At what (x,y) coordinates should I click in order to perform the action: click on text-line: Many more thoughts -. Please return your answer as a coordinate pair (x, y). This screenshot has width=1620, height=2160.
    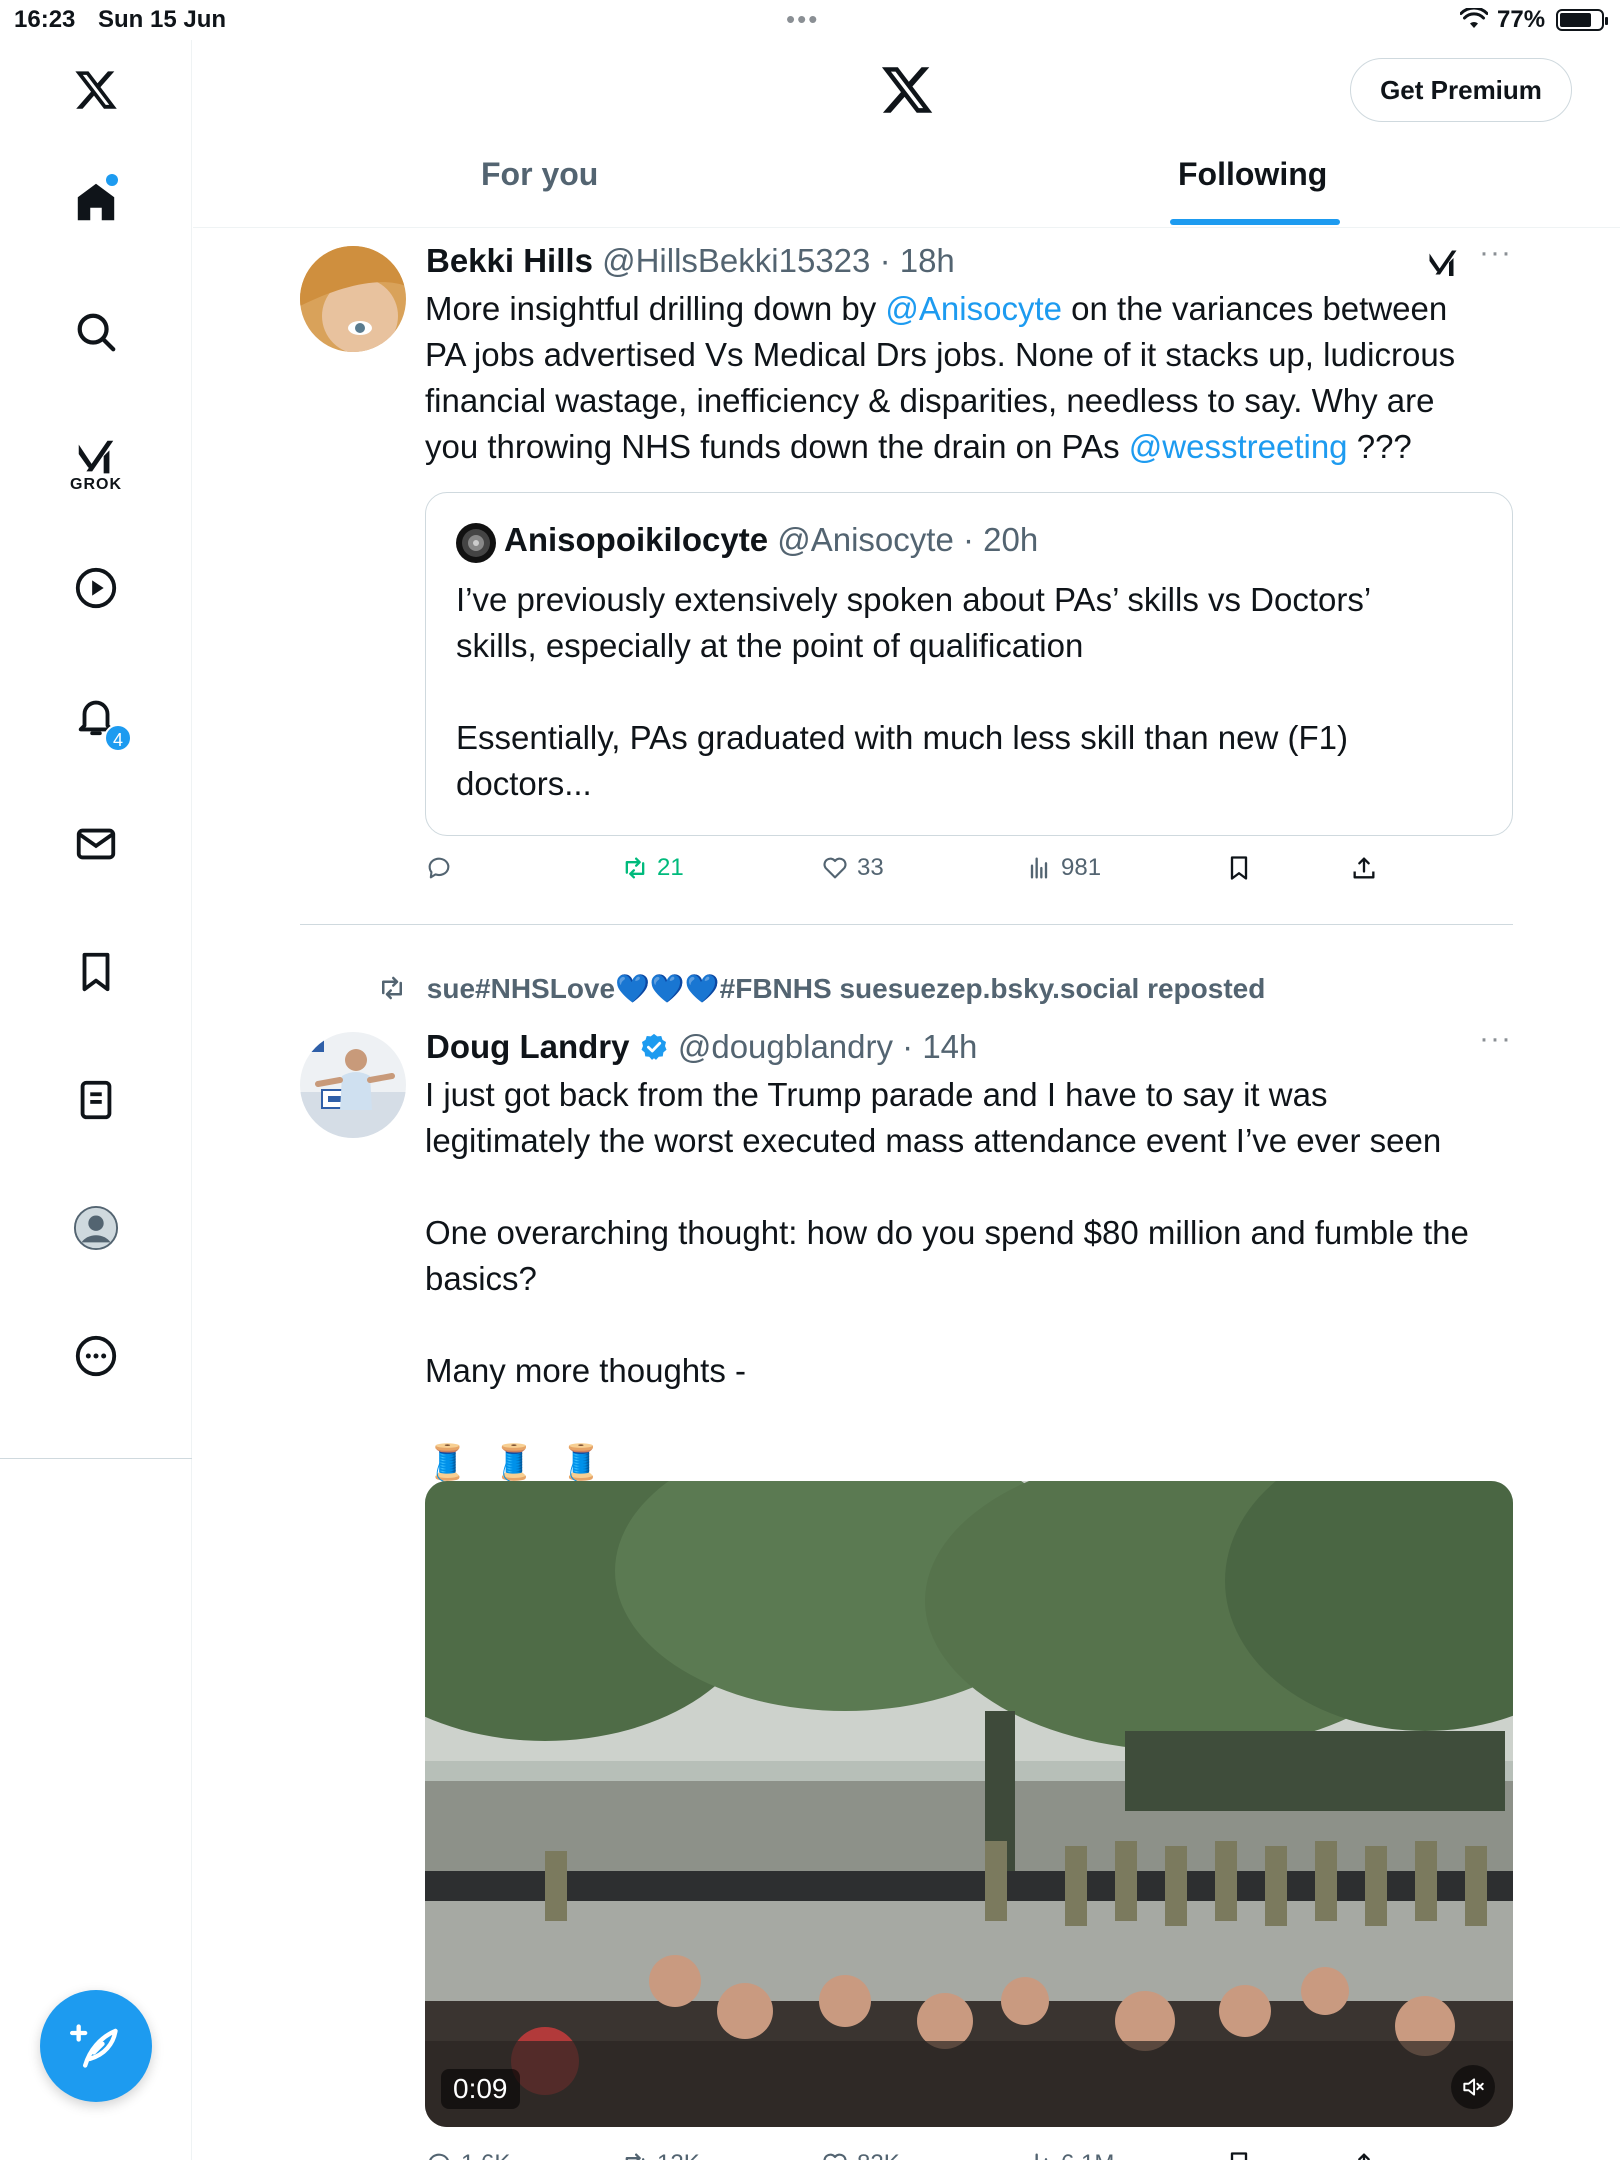
    Looking at the image, I should click on (585, 1370).